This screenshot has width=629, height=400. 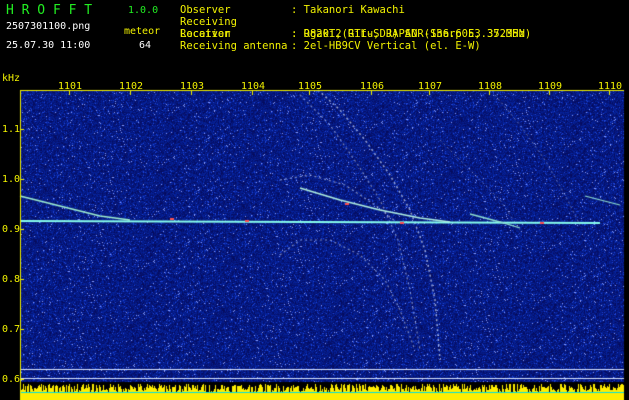 I want to click on info-key: Receiver, so click(x=205, y=34).